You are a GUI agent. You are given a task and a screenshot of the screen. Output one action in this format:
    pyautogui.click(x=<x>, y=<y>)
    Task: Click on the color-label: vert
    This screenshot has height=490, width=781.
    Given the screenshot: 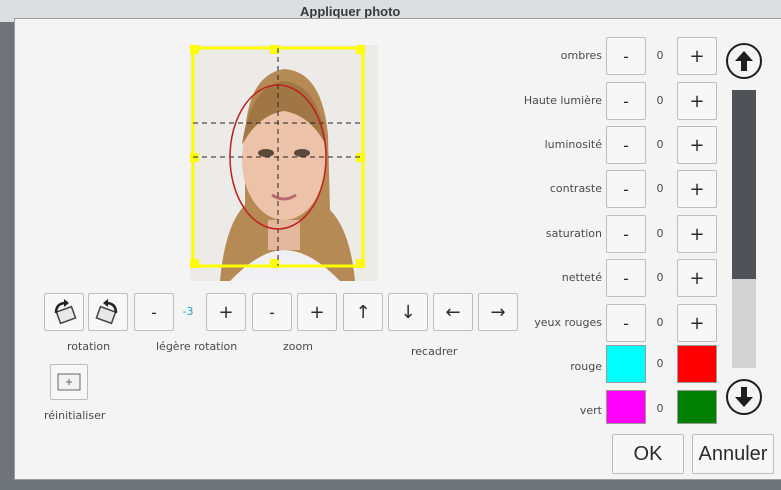 What is the action you would take?
    pyautogui.click(x=590, y=410)
    